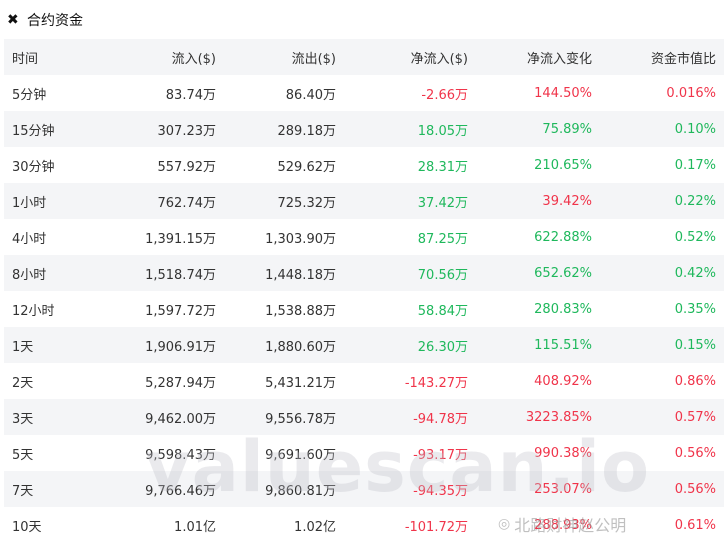 This screenshot has height=549, width=727. What do you see at coordinates (530, 489) in the screenshot?
I see `cell-net-change: 253.07%` at bounding box center [530, 489].